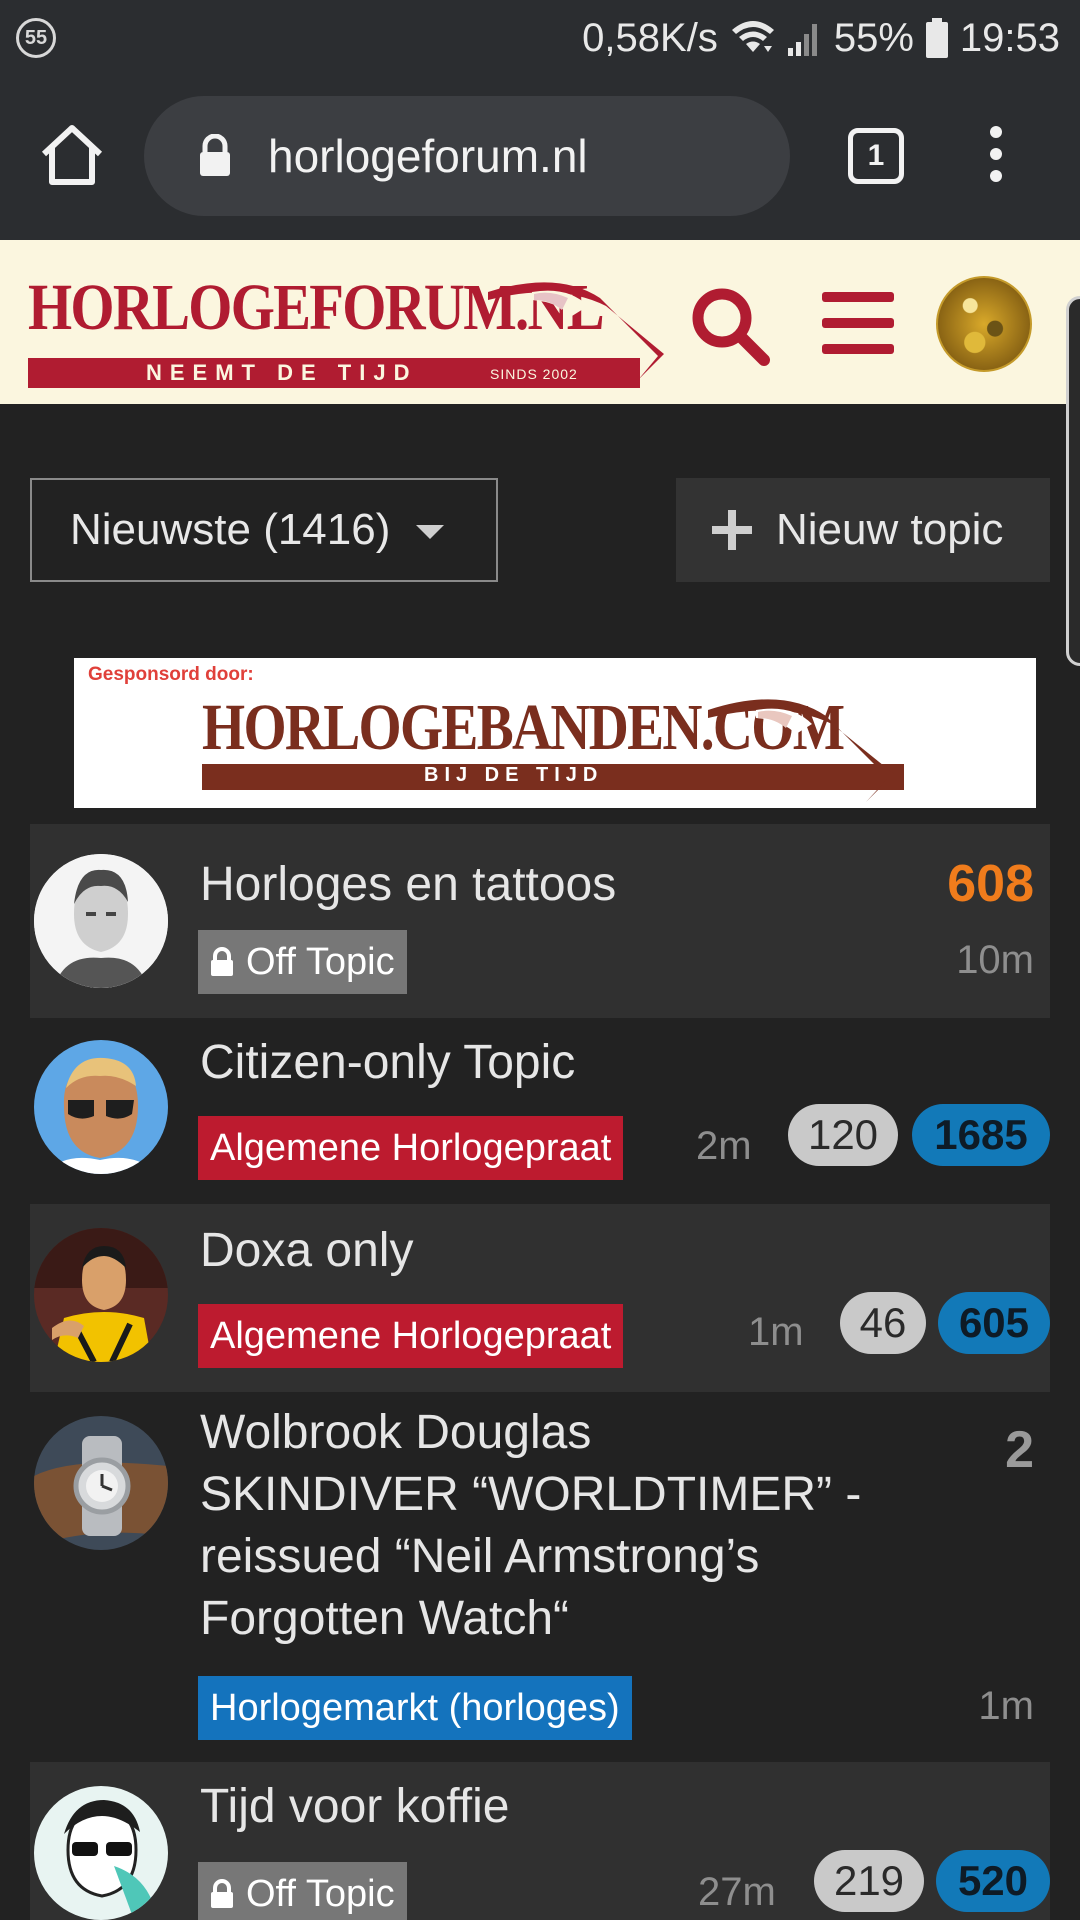  Describe the element at coordinates (514, 775) in the screenshot. I see `sponsor-tagline: BIJ DE TIJD` at that location.